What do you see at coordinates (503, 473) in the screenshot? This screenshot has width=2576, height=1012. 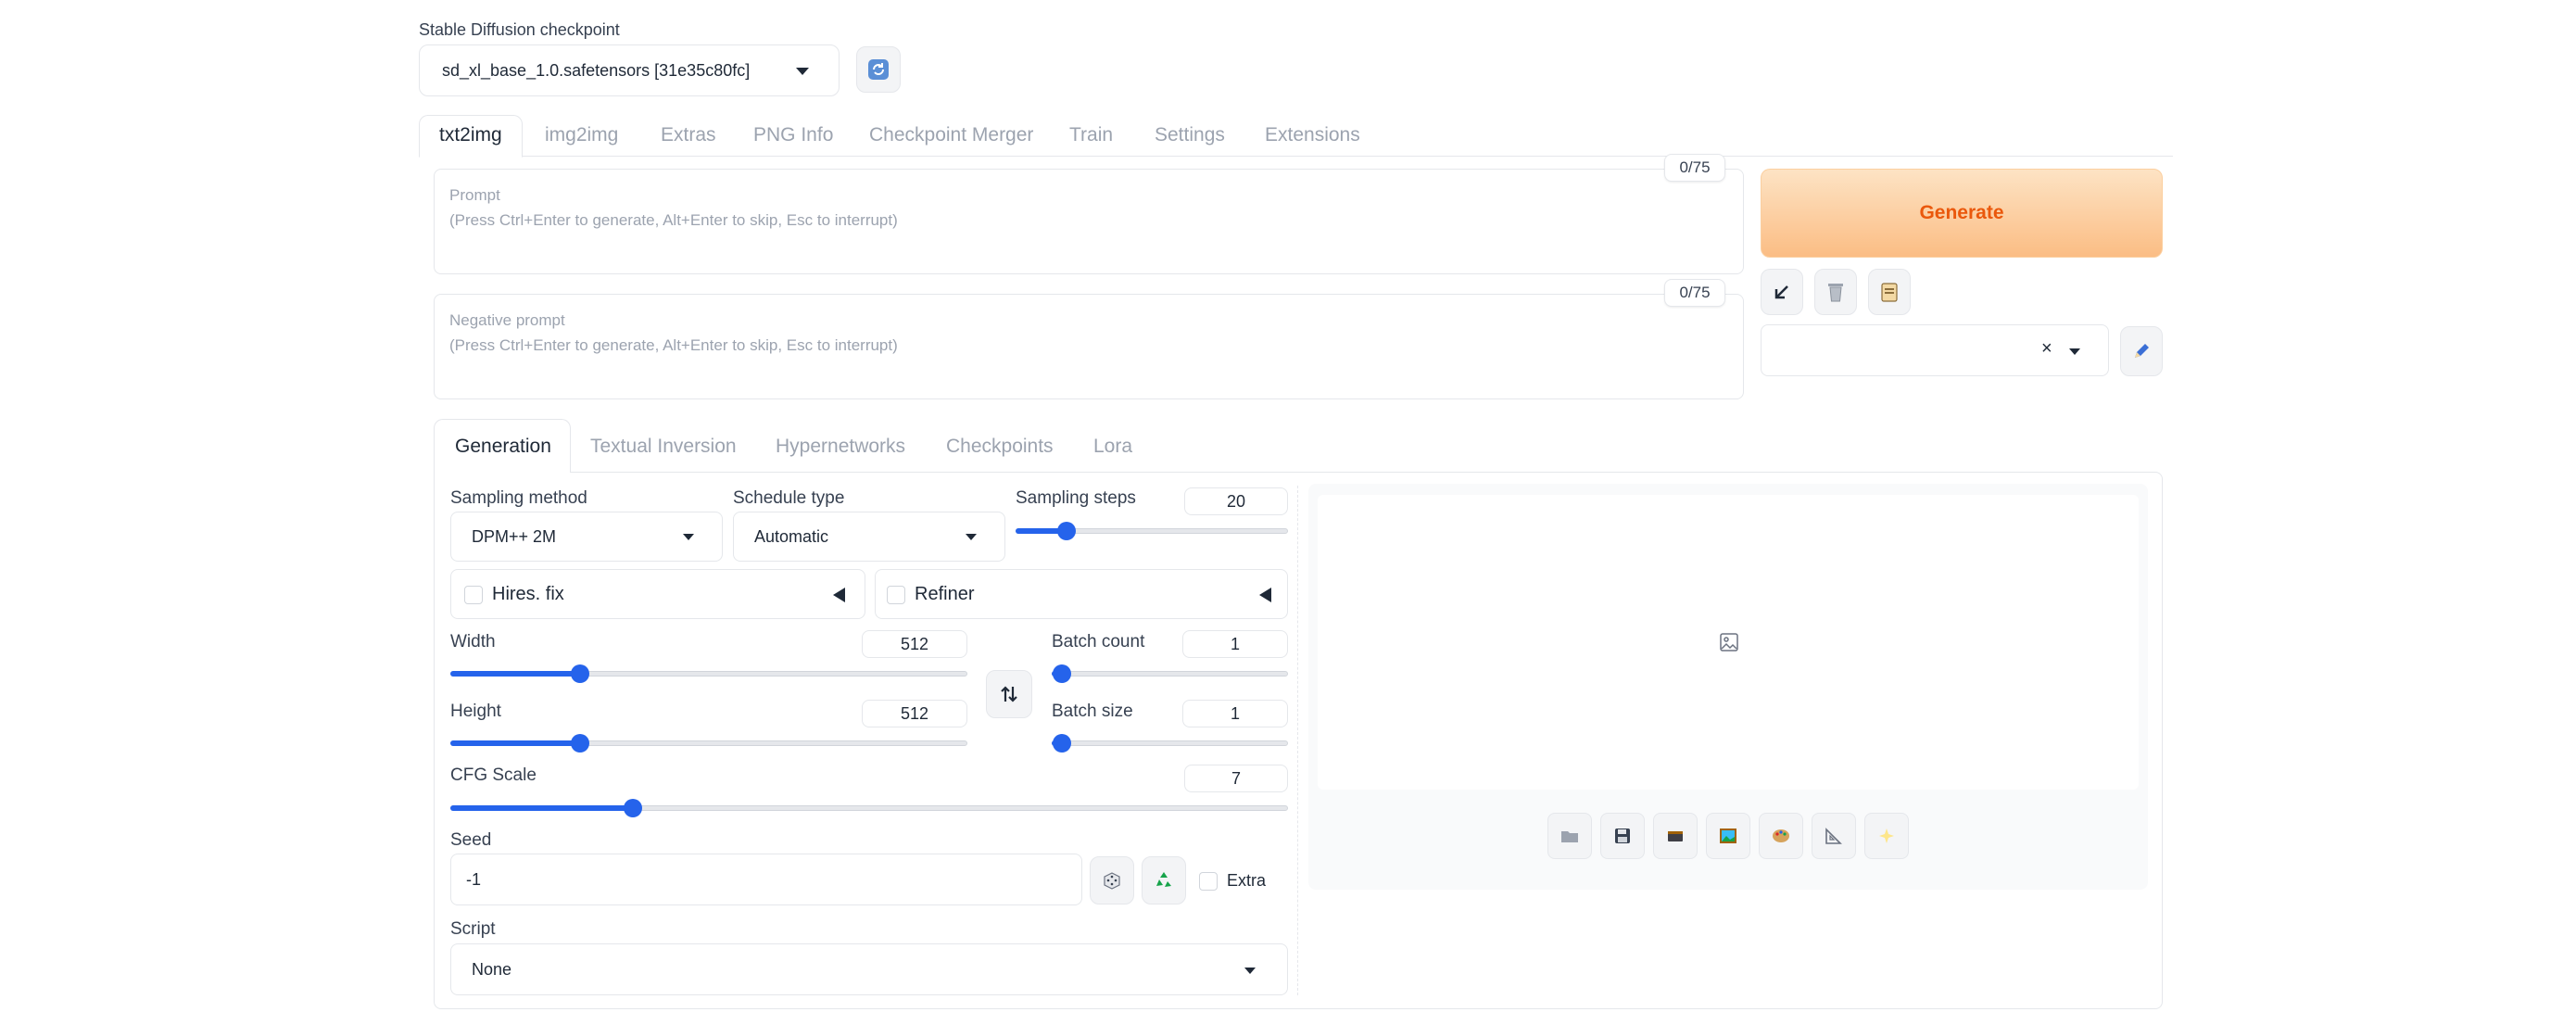 I see `tab-join` at bounding box center [503, 473].